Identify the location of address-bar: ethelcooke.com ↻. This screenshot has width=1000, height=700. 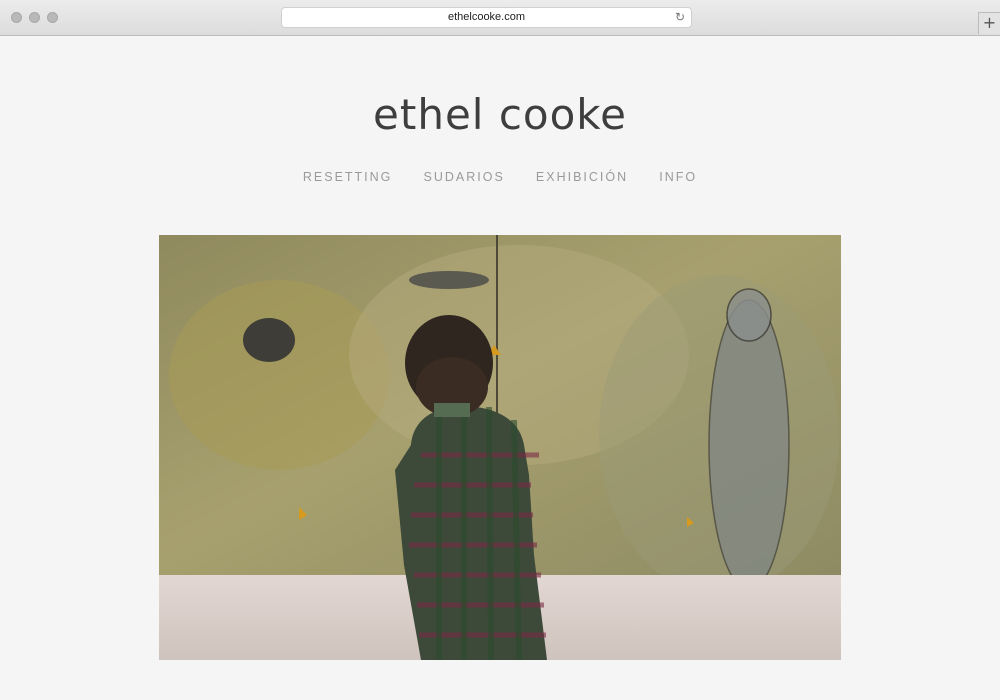
(486, 17).